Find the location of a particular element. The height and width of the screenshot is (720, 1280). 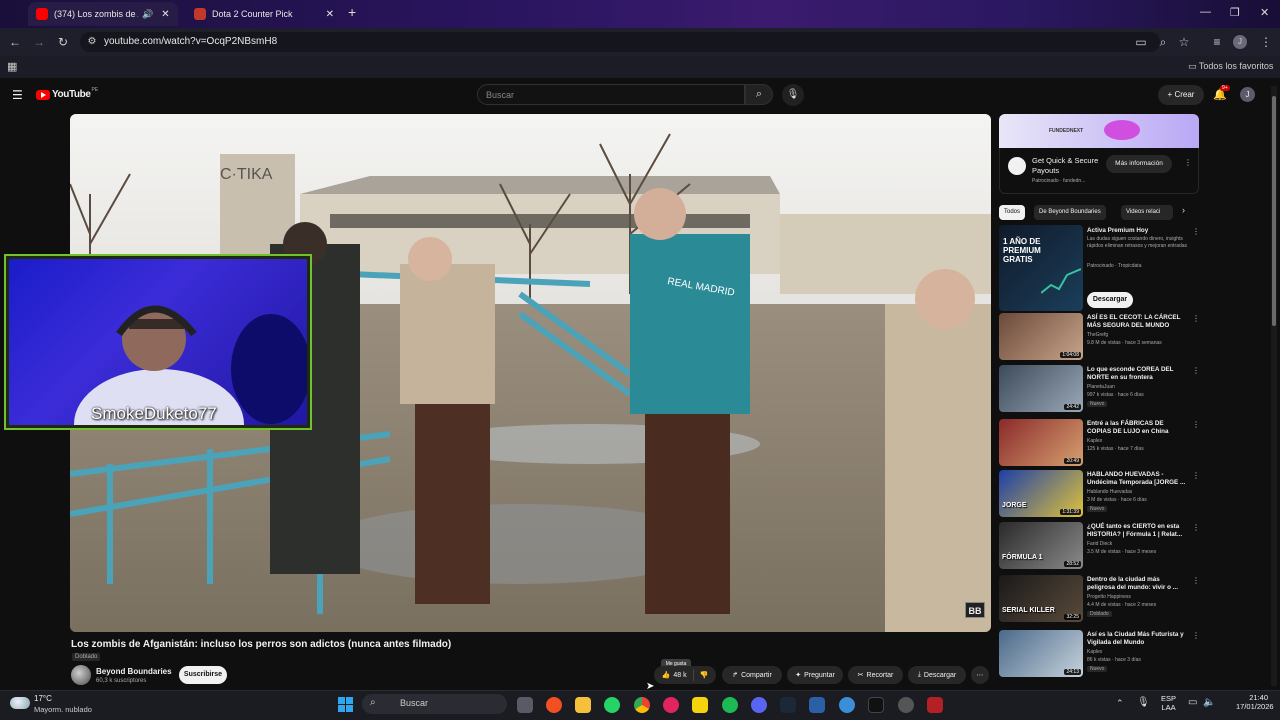

clock: 21:40 17/01/2026 is located at coordinates (1255, 702).